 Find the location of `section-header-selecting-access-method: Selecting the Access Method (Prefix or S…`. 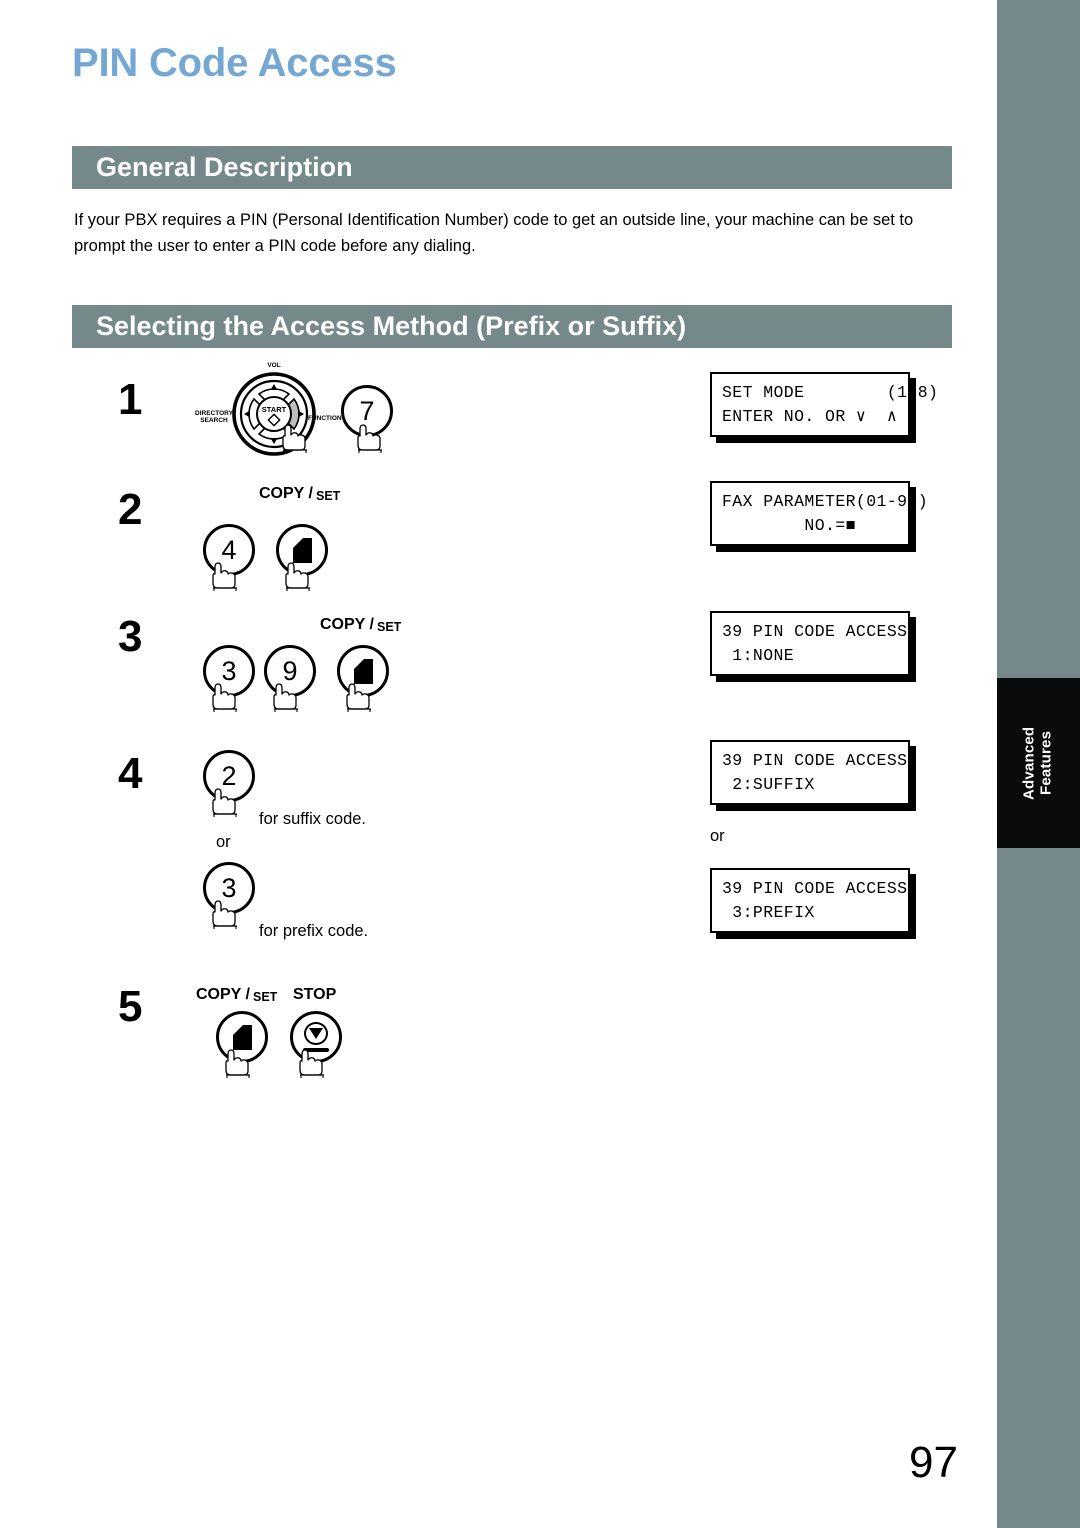

section-header-selecting-access-method: Selecting the Access Method (Prefix or S… is located at coordinates (512, 326).